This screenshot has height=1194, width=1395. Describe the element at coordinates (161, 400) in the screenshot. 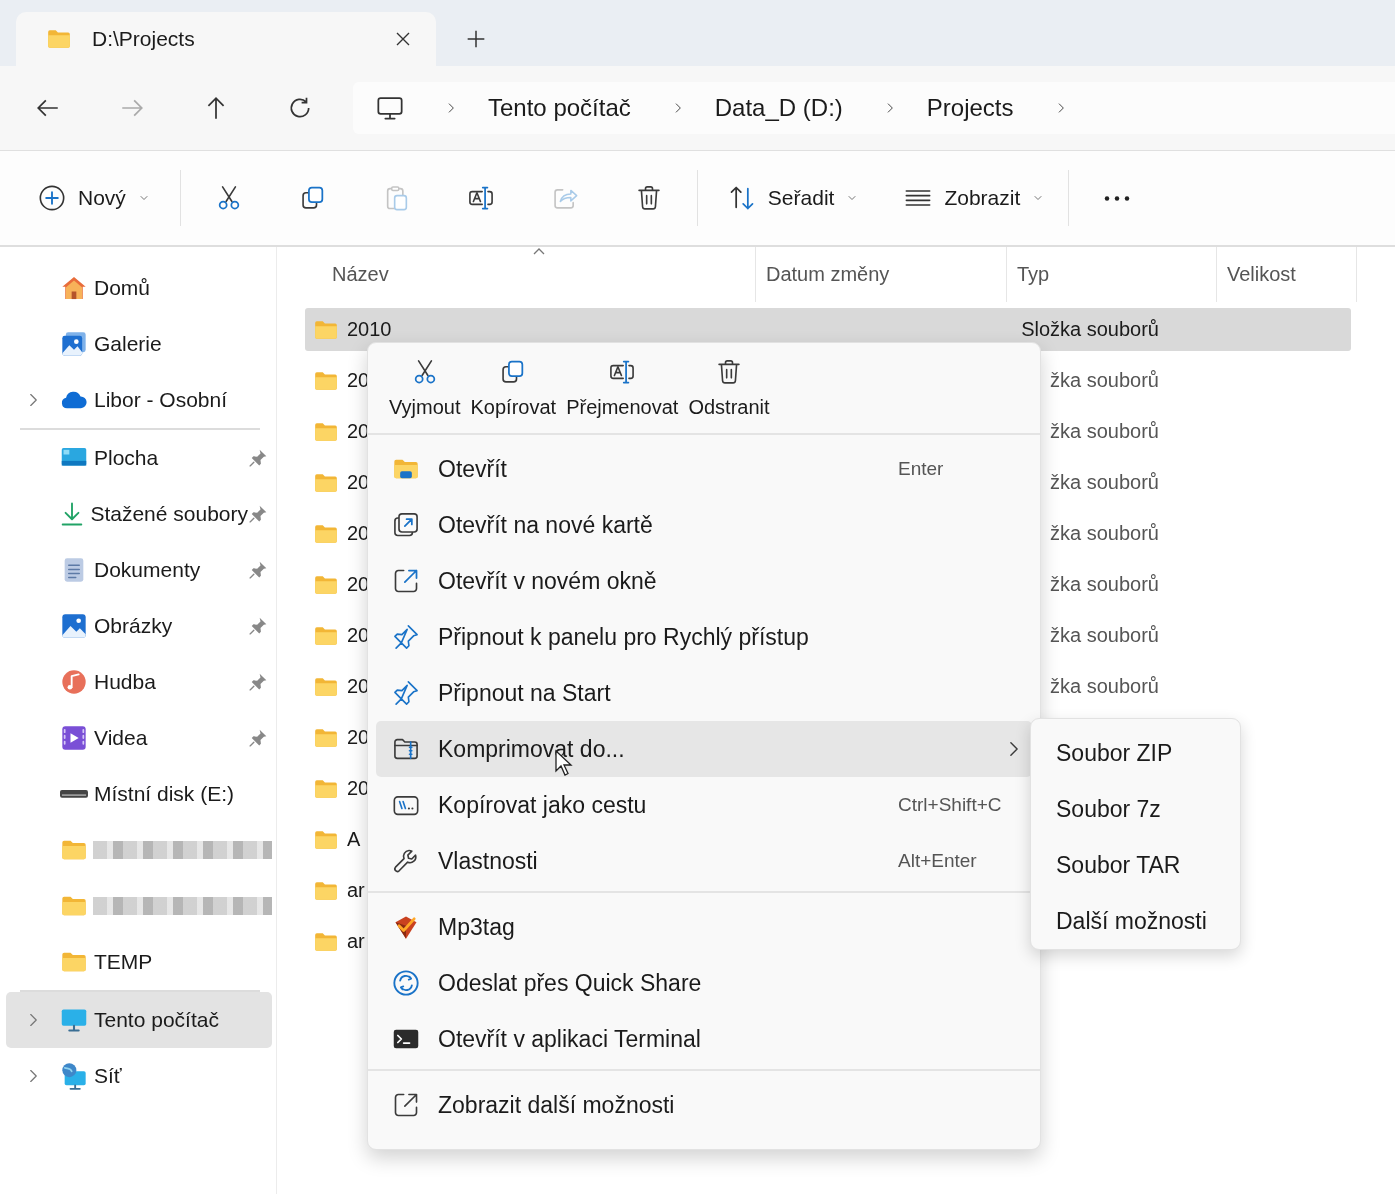

I see `sidebar-label: Libor - Osobní` at that location.